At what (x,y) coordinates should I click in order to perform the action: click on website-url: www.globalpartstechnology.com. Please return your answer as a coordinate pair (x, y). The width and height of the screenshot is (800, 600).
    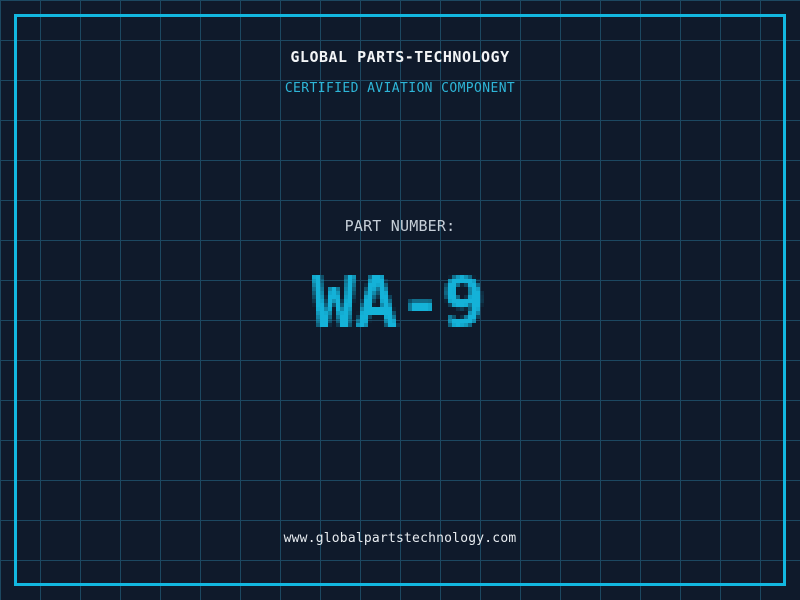
    Looking at the image, I should click on (400, 538).